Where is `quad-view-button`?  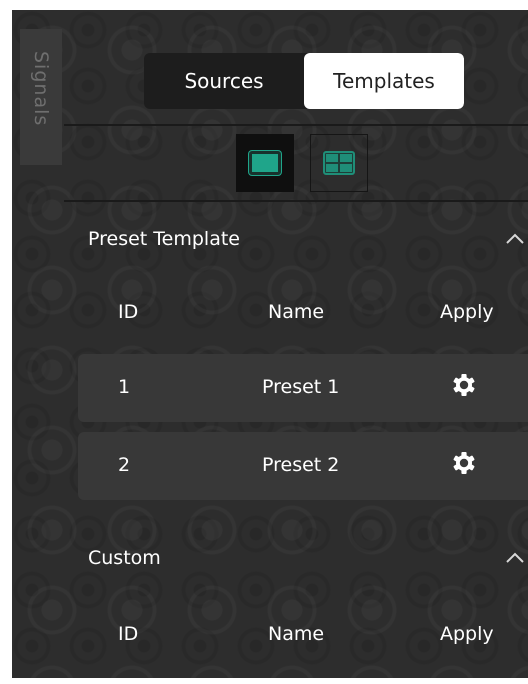
quad-view-button is located at coordinates (339, 163).